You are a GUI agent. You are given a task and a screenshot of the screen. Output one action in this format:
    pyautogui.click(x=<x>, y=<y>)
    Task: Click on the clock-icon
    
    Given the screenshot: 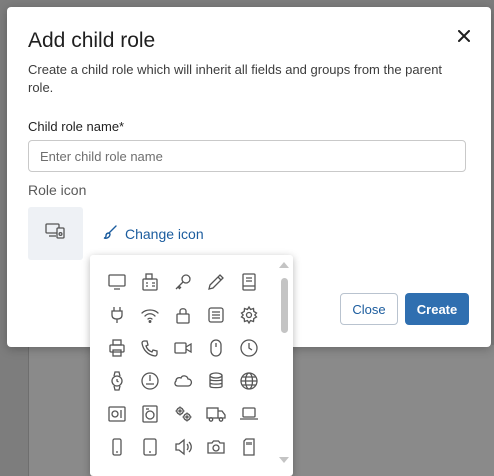 What is the action you would take?
    pyautogui.click(x=248, y=347)
    